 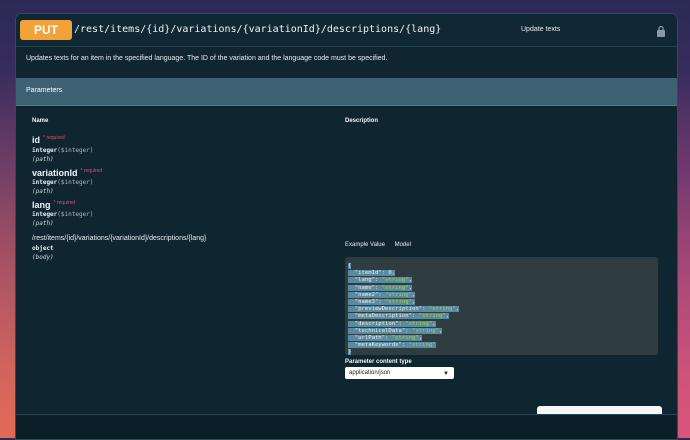 What do you see at coordinates (365, 245) in the screenshot?
I see `tab-example-value: Example Value` at bounding box center [365, 245].